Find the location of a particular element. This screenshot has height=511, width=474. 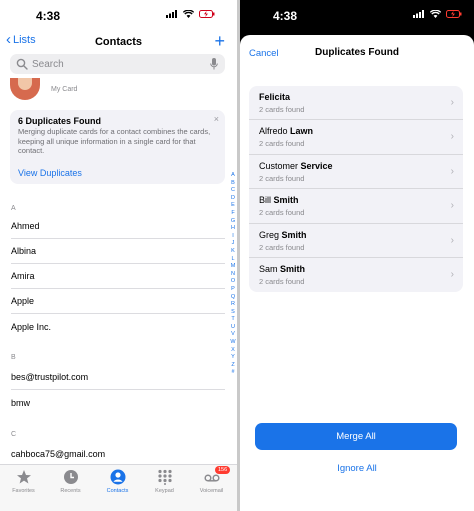

duplicate-row: Bill Smith 2 cards found › is located at coordinates (356, 206).